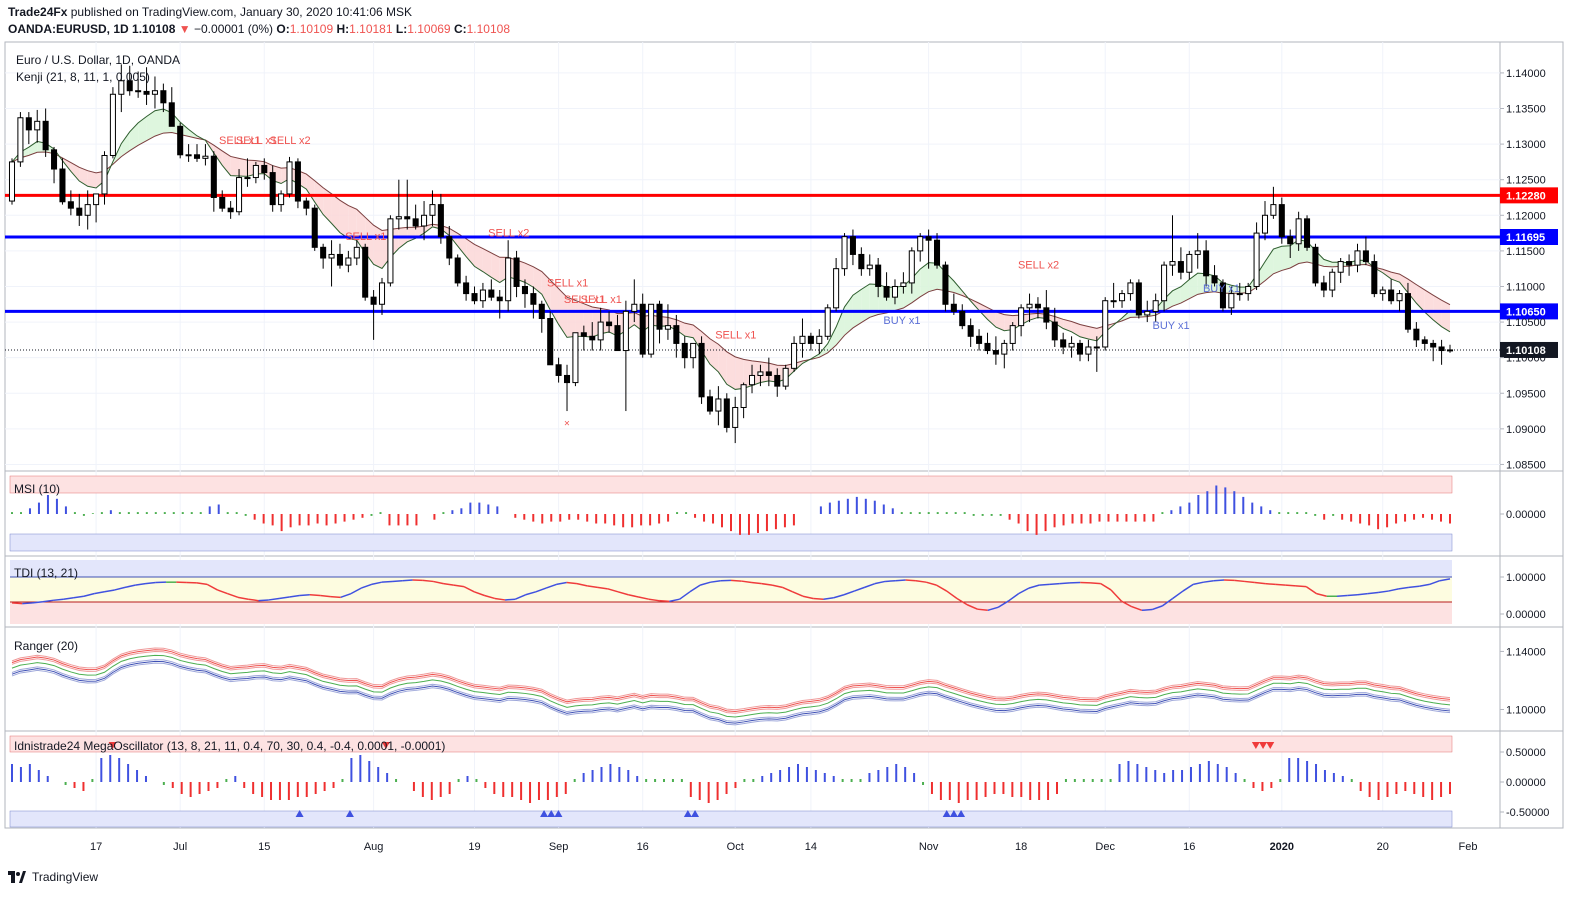 The height and width of the screenshot is (898, 1572). I want to click on footer-brand: TradingView, so click(65, 877).